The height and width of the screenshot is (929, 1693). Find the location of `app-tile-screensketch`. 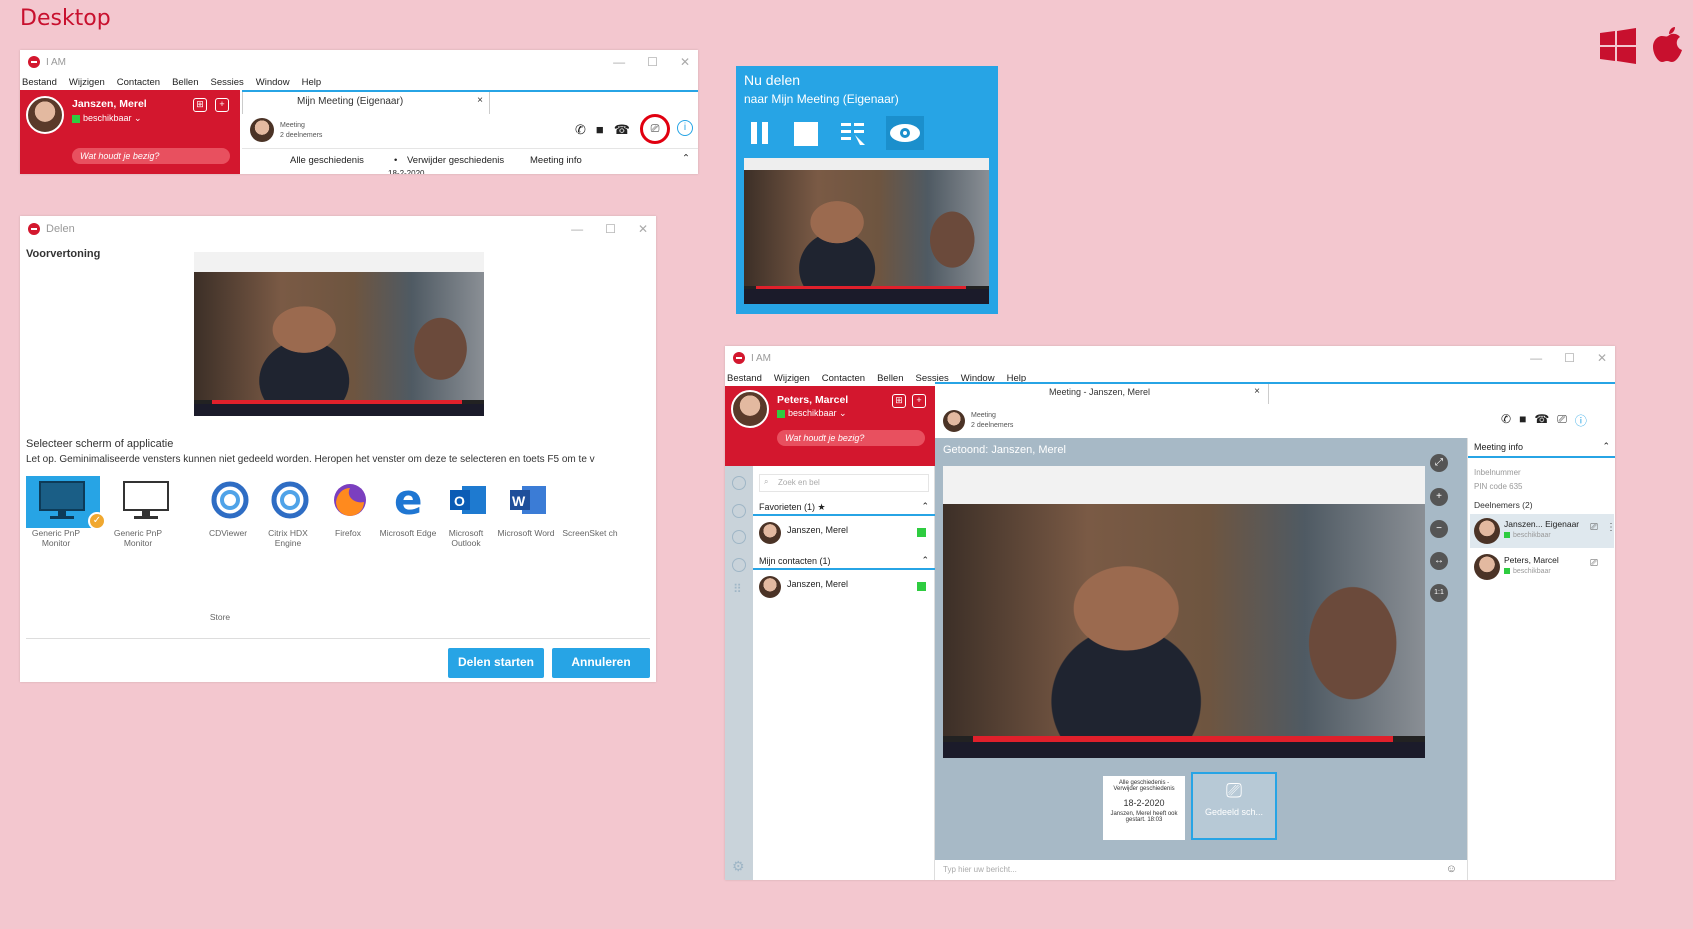

app-tile-screensketch is located at coordinates (590, 500).